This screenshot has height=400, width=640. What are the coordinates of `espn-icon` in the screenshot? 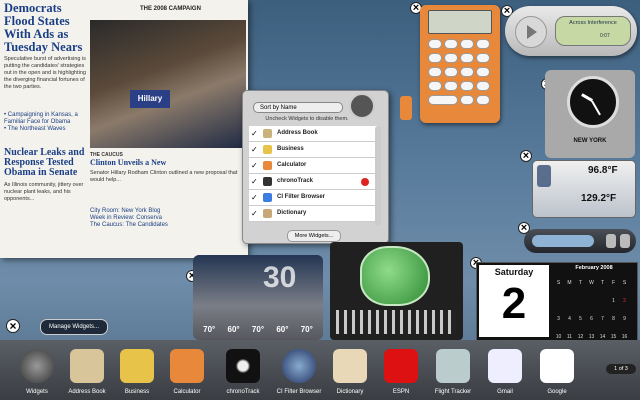 It's located at (401, 366).